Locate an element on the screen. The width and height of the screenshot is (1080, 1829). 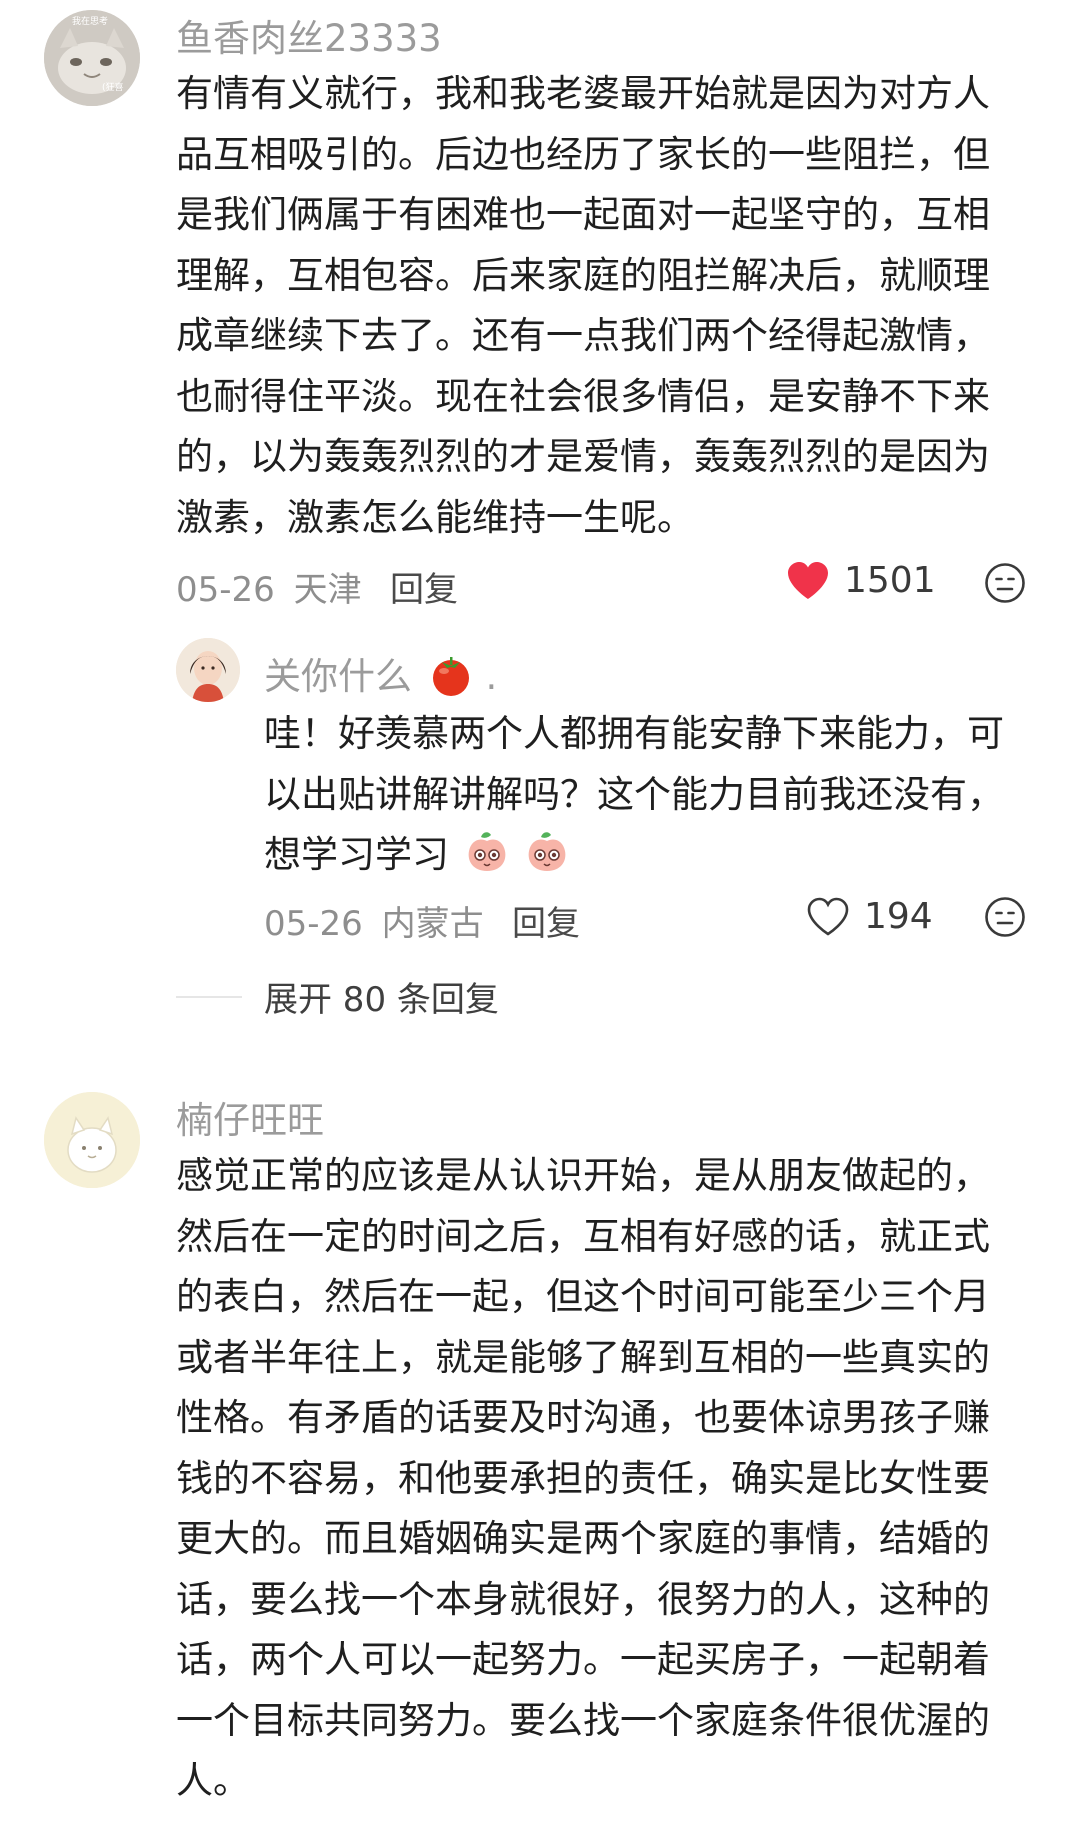
reply-button: 回复 is located at coordinates (424, 586).